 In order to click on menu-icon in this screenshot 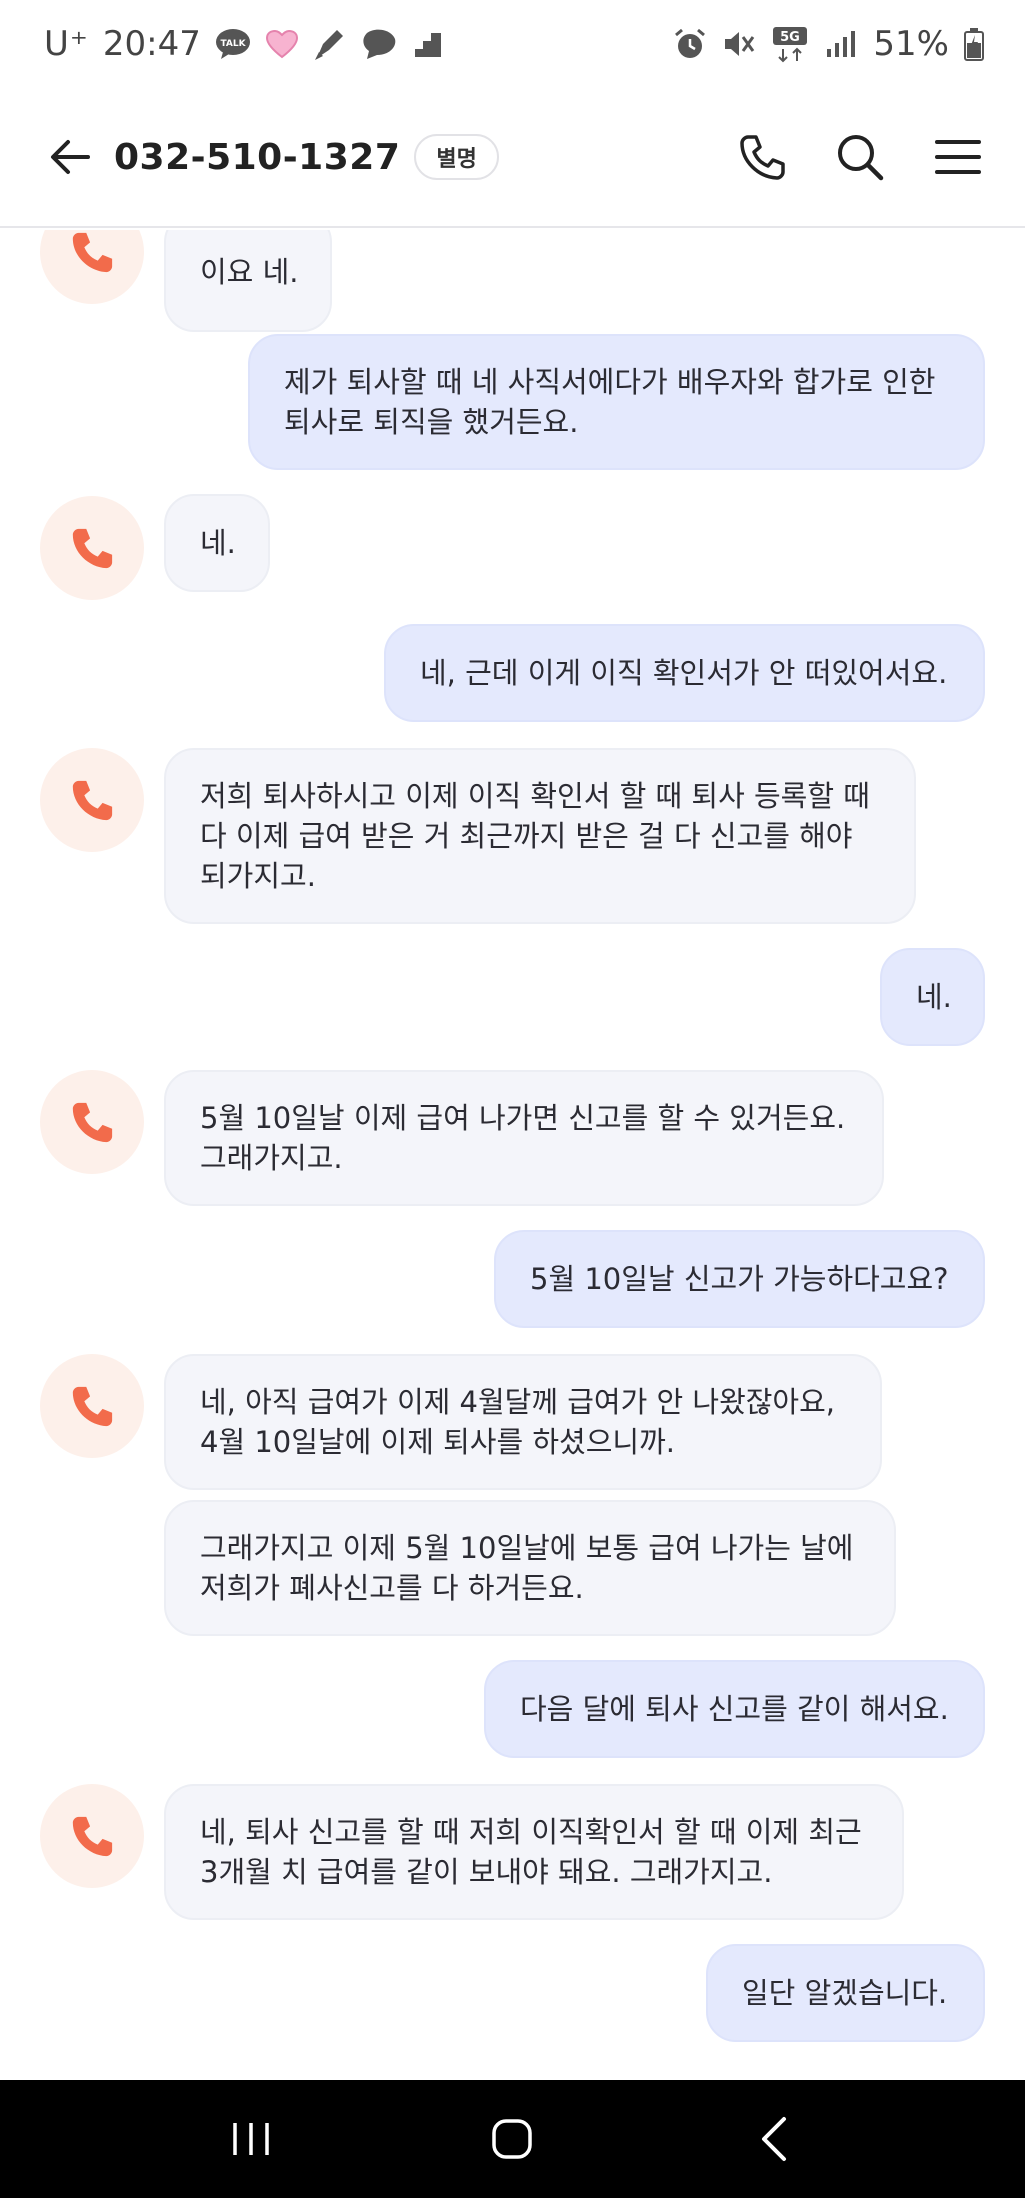, I will do `click(958, 157)`.